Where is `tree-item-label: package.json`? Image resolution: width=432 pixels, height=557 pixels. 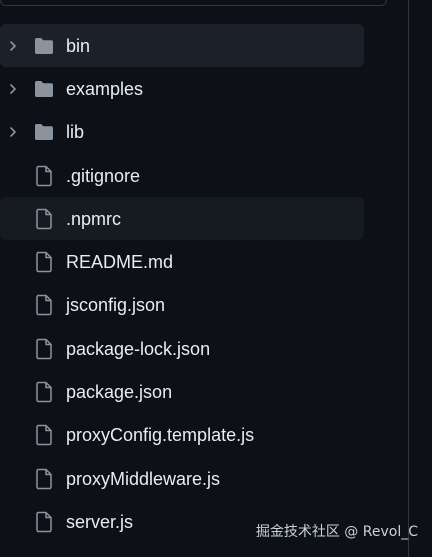 tree-item-label: package.json is located at coordinates (119, 392).